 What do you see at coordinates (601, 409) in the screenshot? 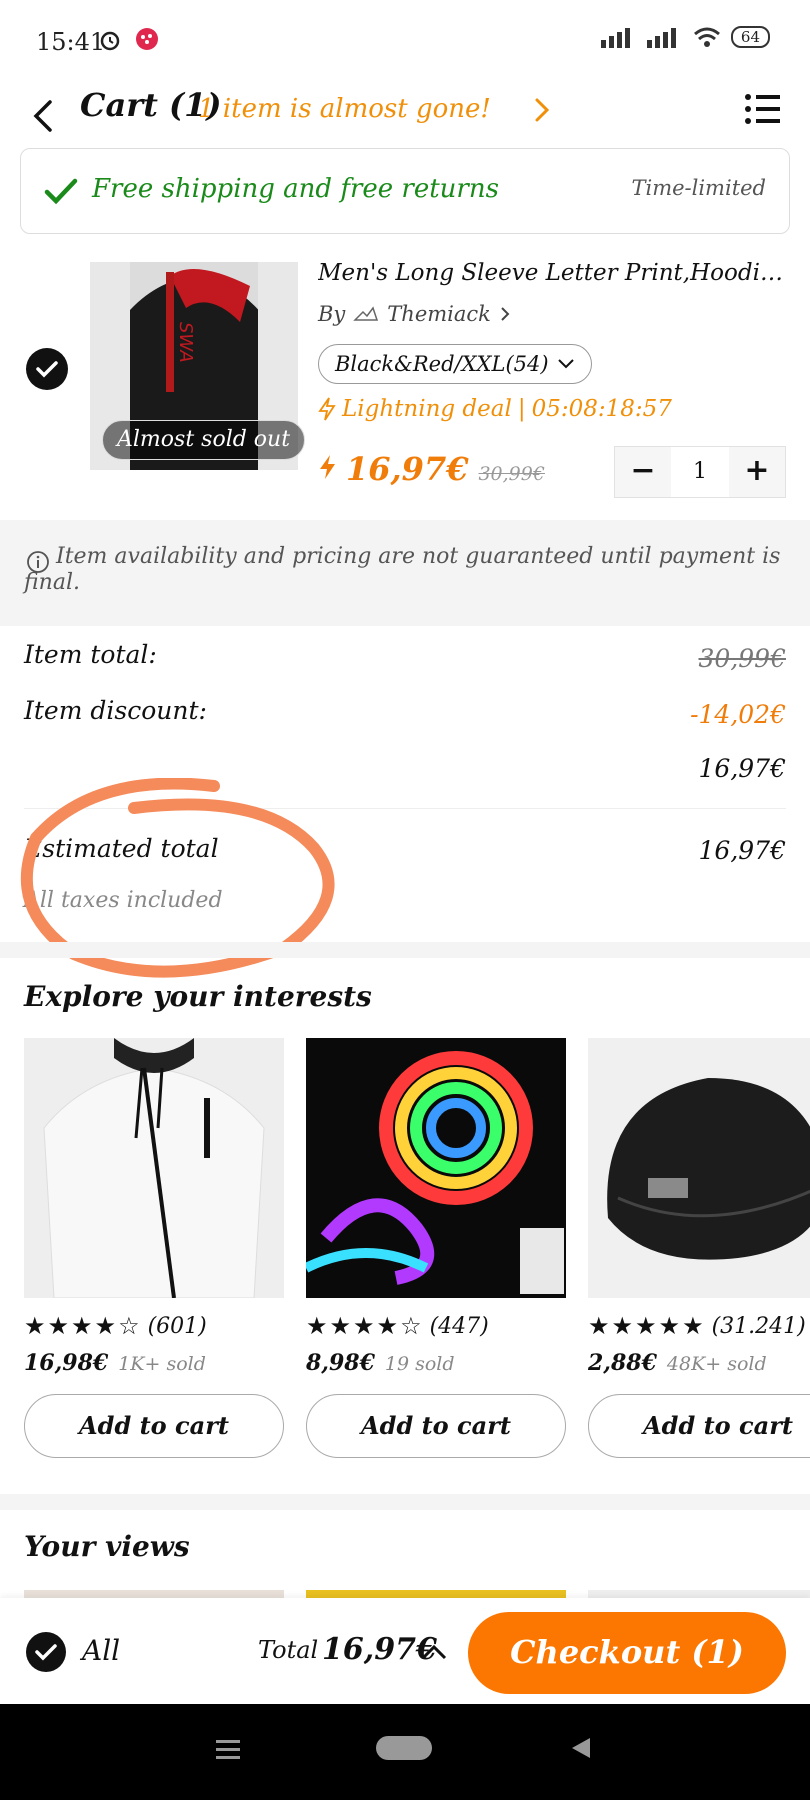
I see `deal-timer: 05:08:18:57` at bounding box center [601, 409].